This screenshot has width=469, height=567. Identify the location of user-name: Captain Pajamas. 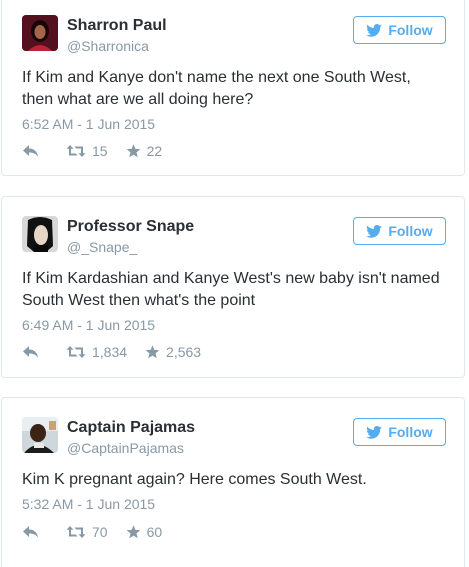
(131, 428).